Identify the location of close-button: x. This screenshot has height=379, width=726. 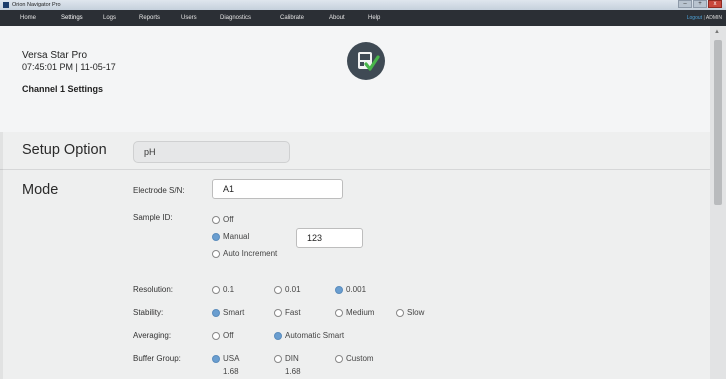
(715, 4).